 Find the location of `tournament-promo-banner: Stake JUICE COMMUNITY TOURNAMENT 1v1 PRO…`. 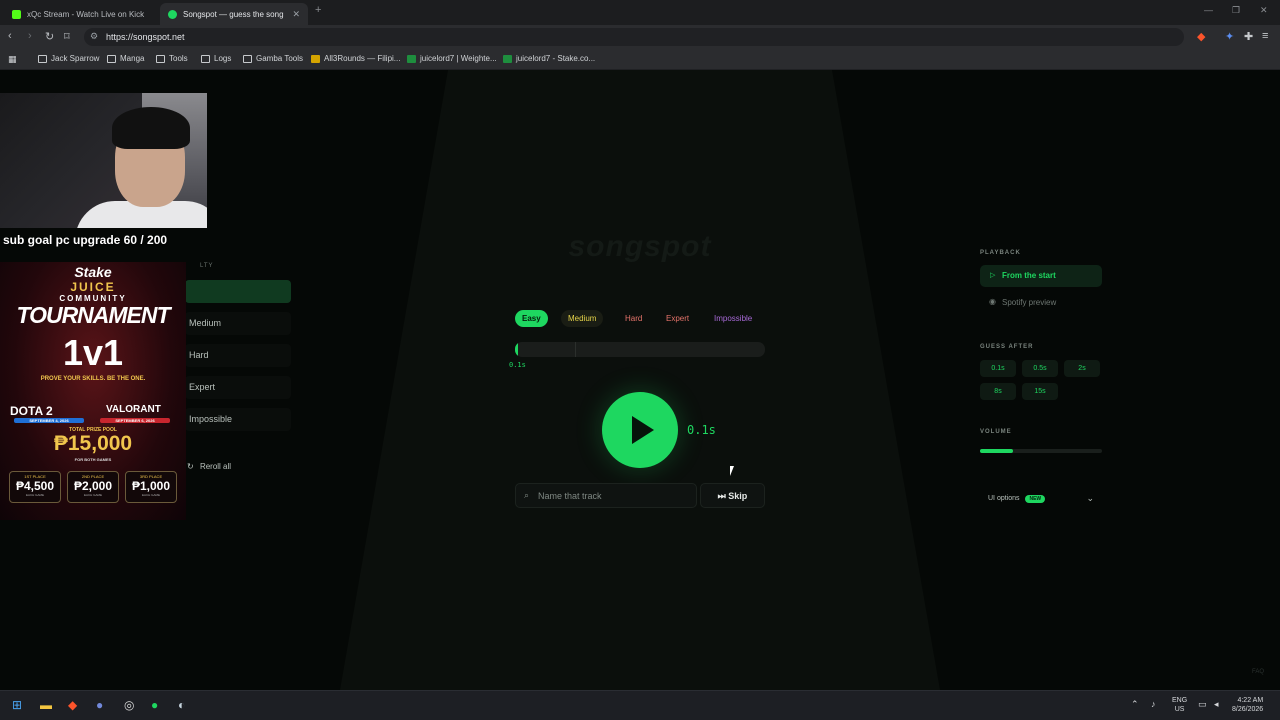

tournament-promo-banner: Stake JUICE COMMUNITY TOURNAMENT 1v1 PRO… is located at coordinates (93, 391).